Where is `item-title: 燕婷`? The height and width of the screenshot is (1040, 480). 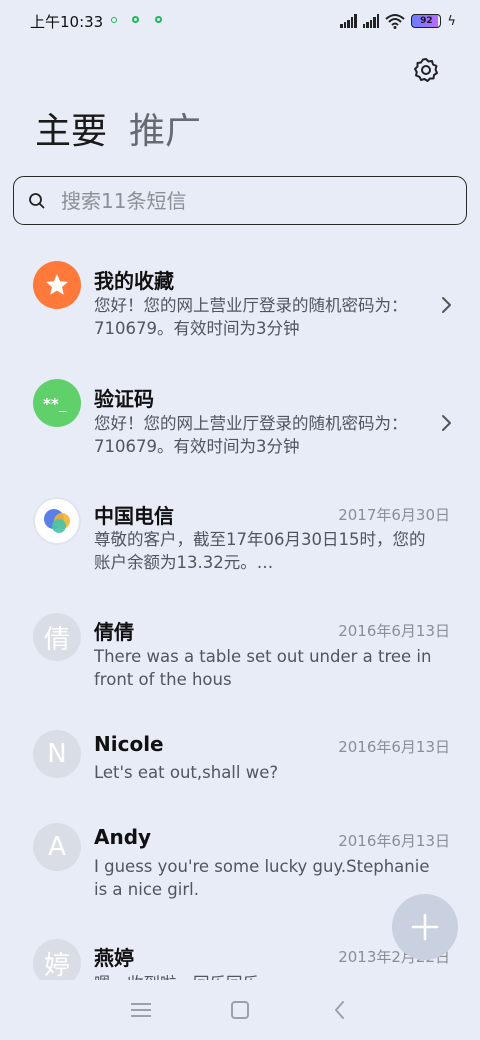 item-title: 燕婷 is located at coordinates (114, 958).